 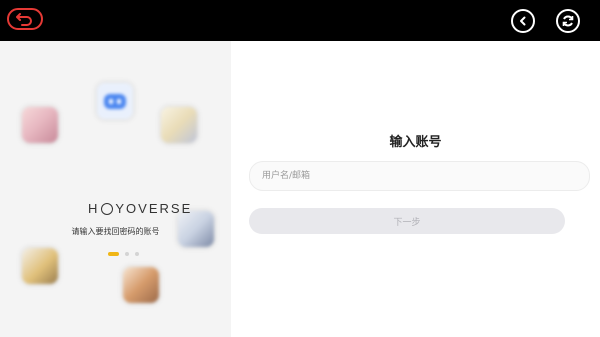 I want to click on refresh-icon, so click(x=568, y=21).